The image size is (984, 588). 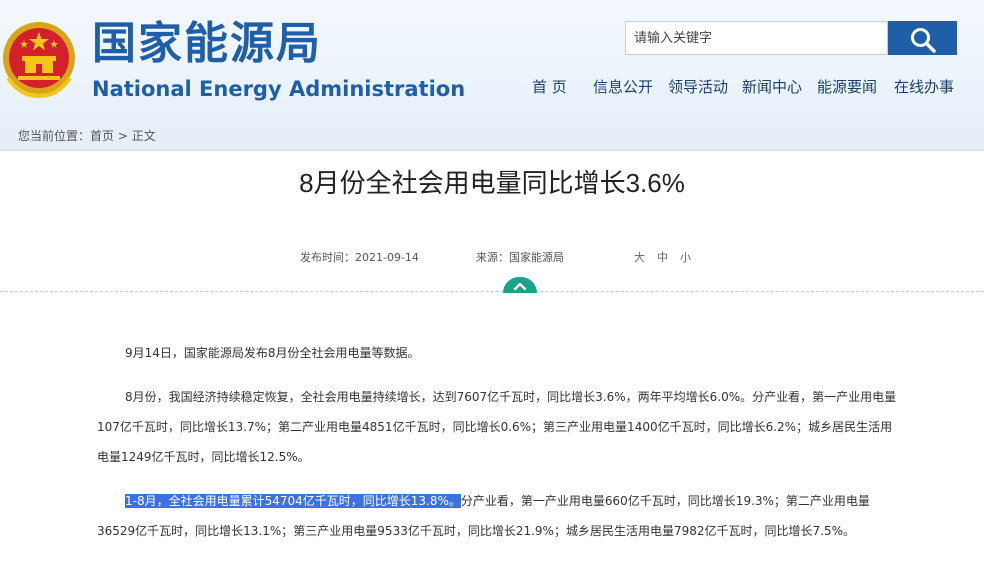 I want to click on font-size-switcher: 大中小, so click(x=668, y=258).